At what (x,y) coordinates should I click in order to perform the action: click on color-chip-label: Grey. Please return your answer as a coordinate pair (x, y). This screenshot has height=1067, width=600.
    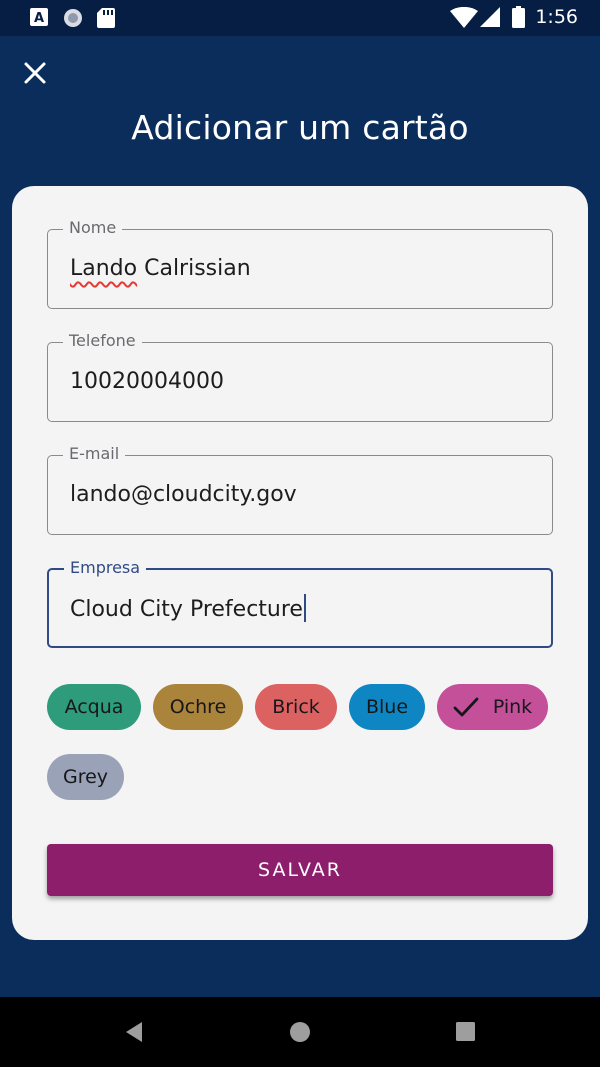
    Looking at the image, I should click on (85, 777).